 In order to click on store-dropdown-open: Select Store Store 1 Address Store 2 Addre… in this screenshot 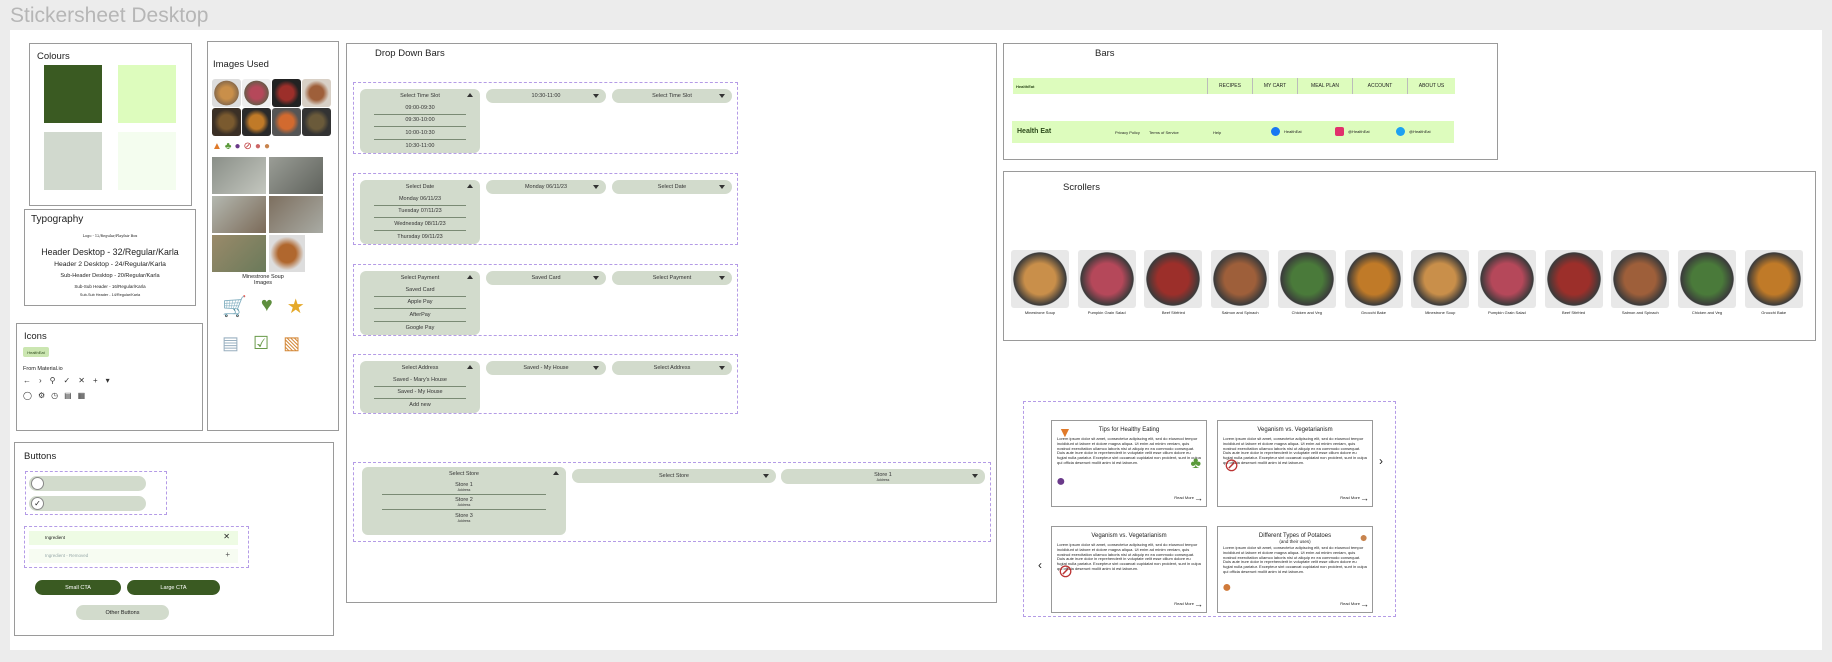, I will do `click(464, 501)`.